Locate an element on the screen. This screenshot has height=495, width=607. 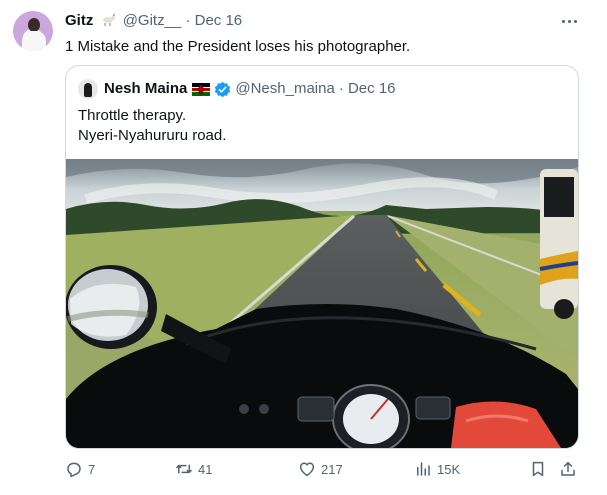
quoted-text: Throttle therapy. Nyeri-Nyahururu road. is located at coordinates (152, 126).